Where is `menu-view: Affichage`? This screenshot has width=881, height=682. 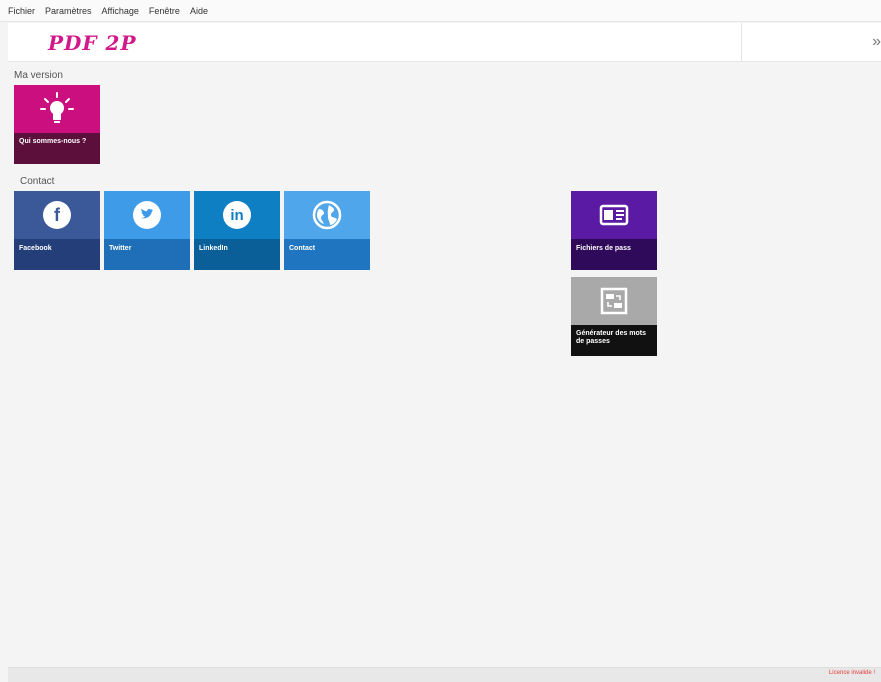 menu-view: Affichage is located at coordinates (120, 11).